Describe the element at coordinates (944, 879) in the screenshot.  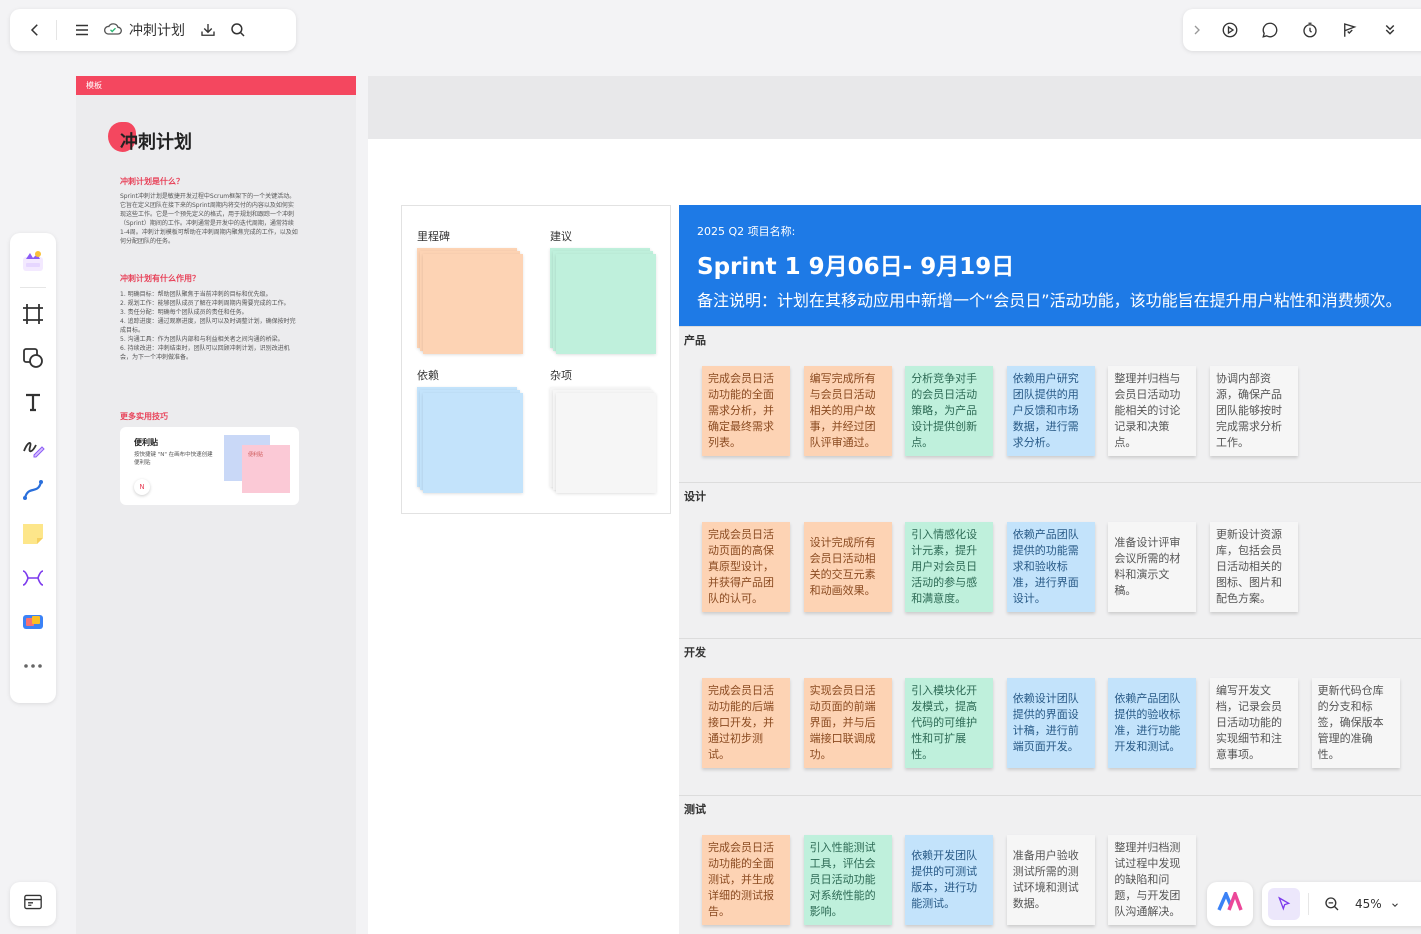
I see `sticky-note-text: 依赖开发团队提供的可测试版本，进行功能测试。` at that location.